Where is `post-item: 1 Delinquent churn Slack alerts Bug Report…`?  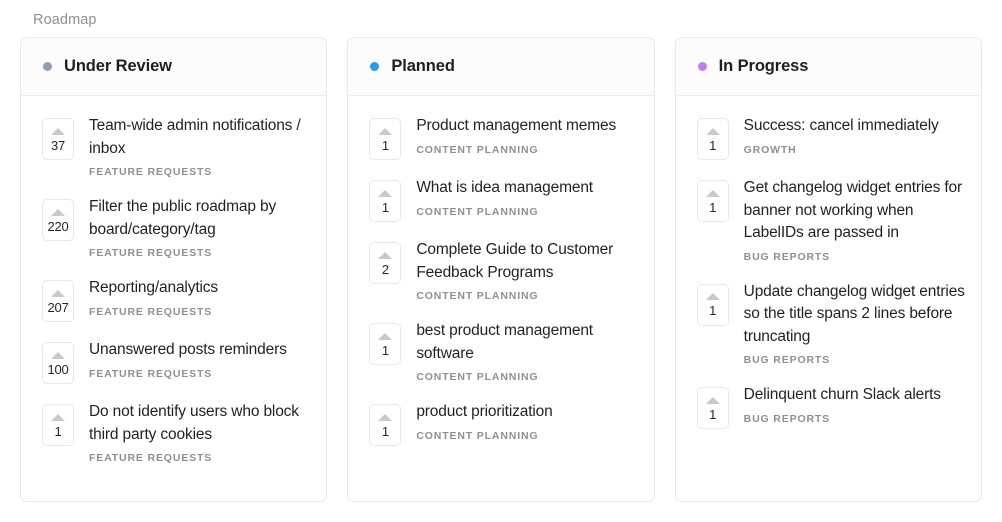
post-item: 1 Delinquent churn Slack alerts Bug Report… is located at coordinates (828, 407).